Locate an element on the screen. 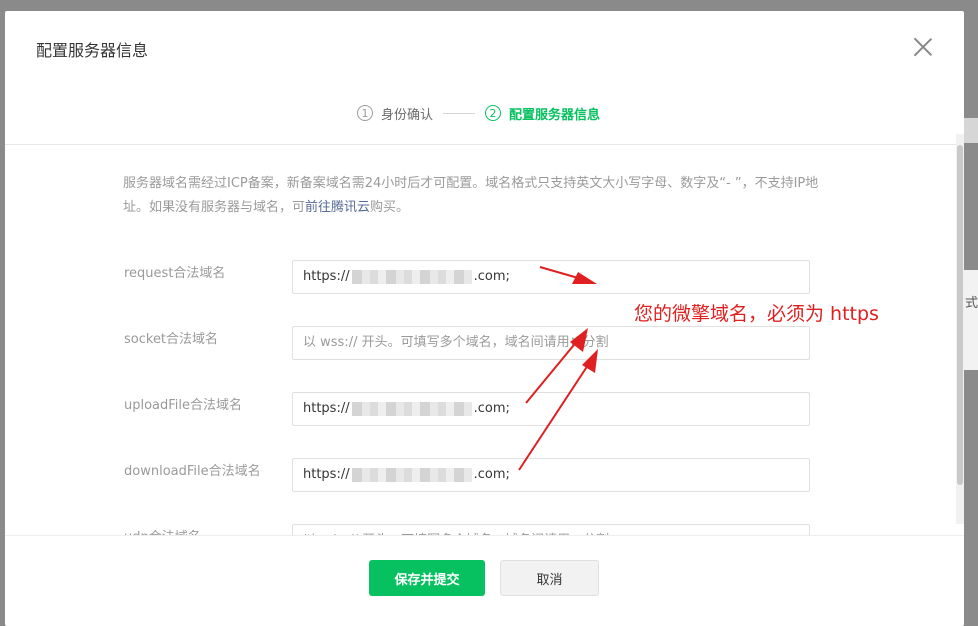  socket-domain-label: socket合法域名 is located at coordinates (171, 339).